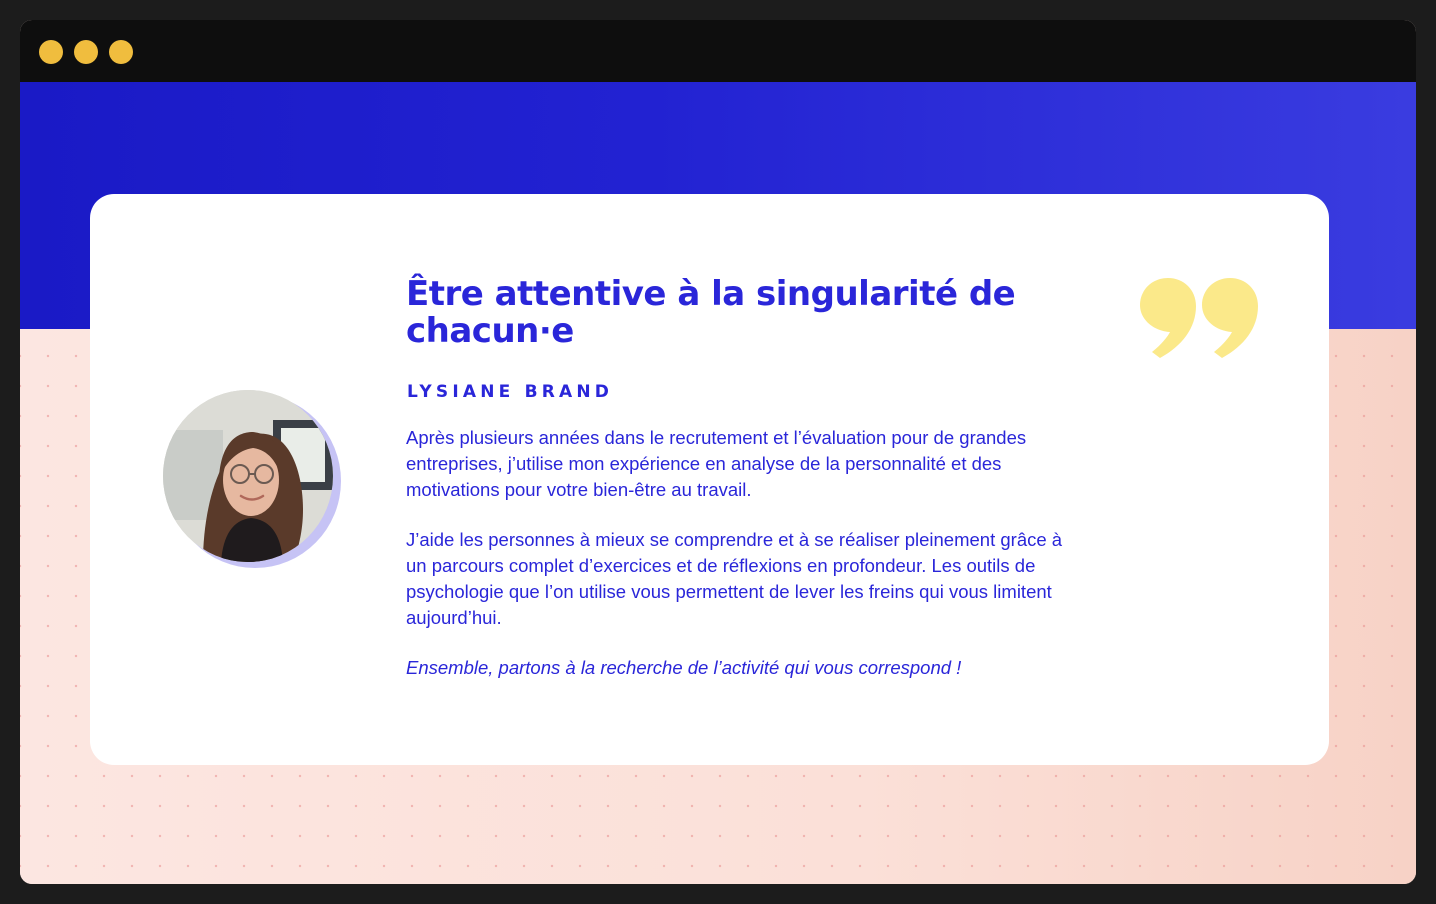  Describe the element at coordinates (1199, 318) in the screenshot. I see `closing-quote-icon` at that location.